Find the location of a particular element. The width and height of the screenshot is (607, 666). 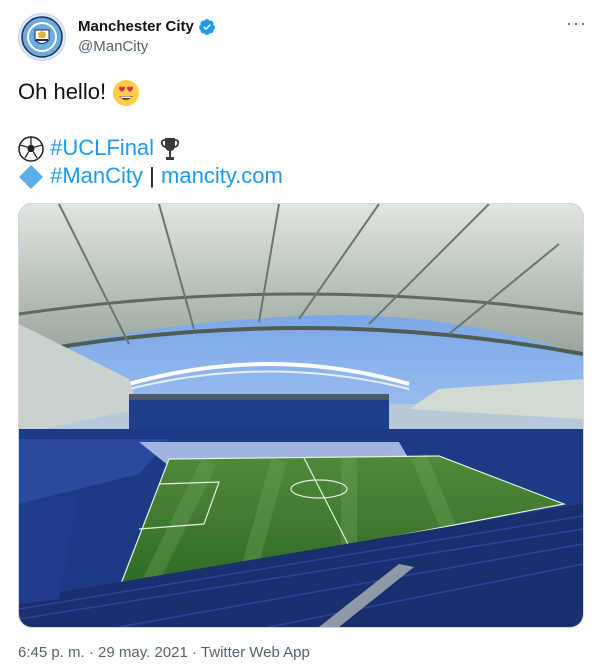

author-display-name: Manchester City is located at coordinates (136, 27).